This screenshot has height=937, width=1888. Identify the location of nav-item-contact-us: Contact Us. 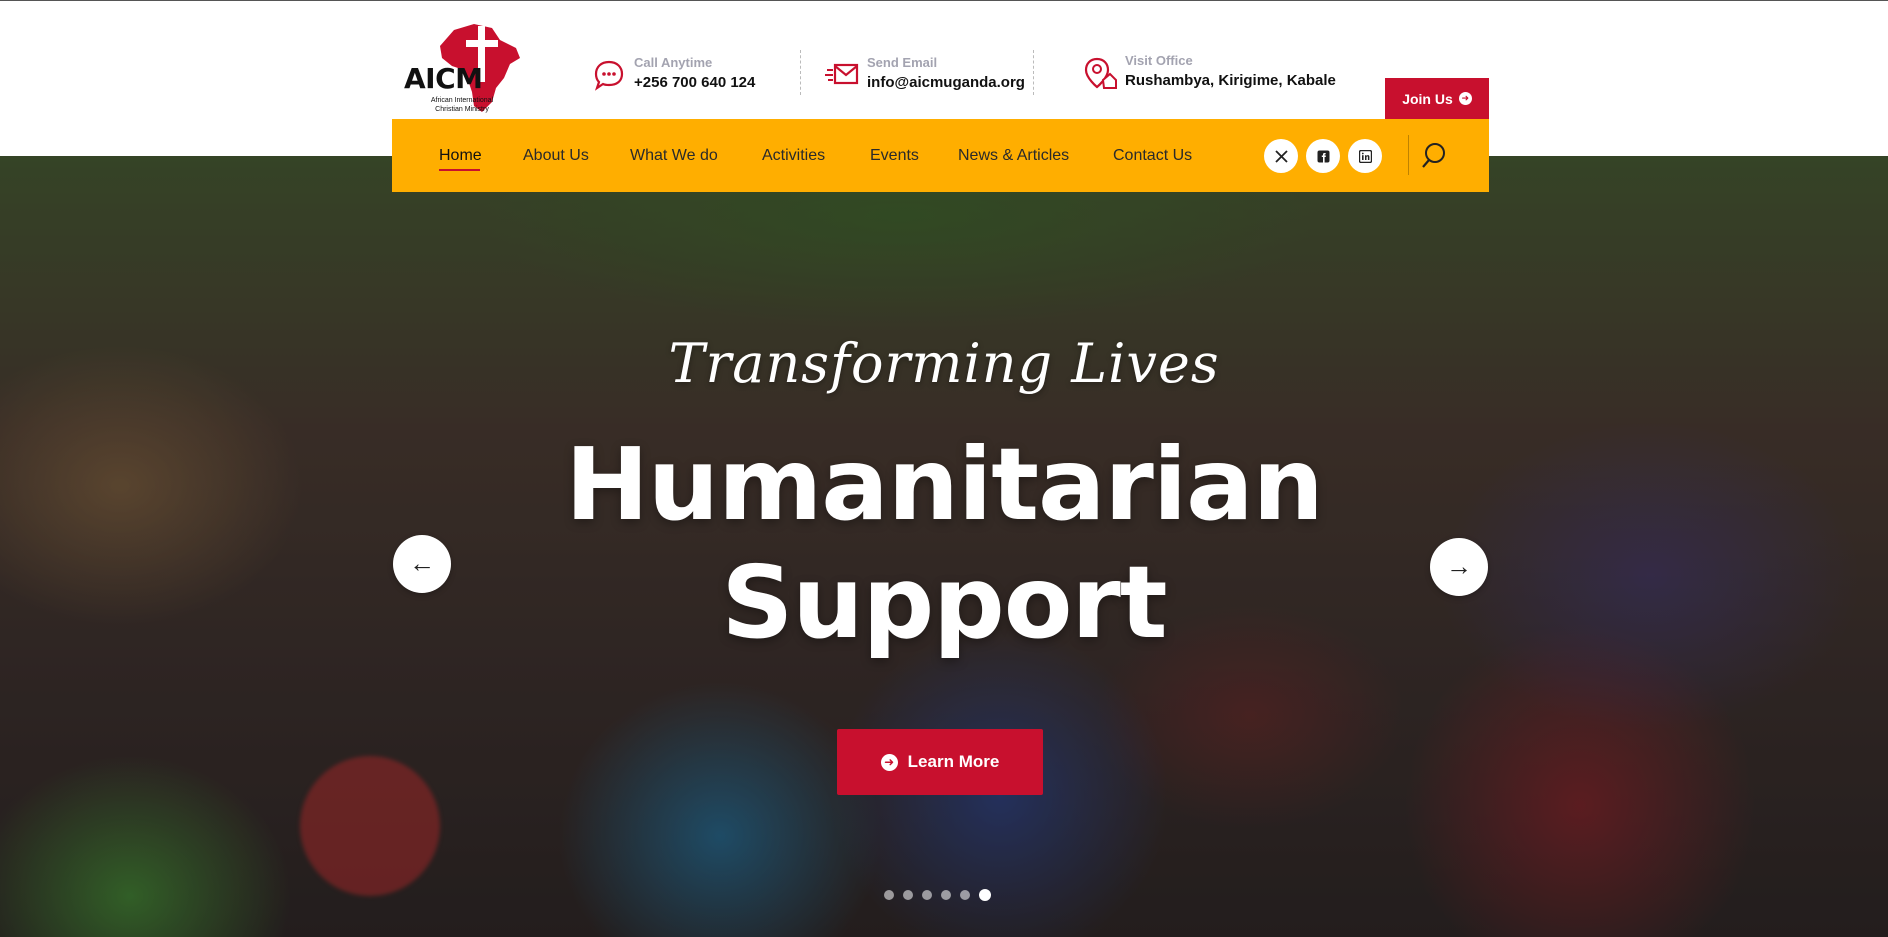
(1152, 156).